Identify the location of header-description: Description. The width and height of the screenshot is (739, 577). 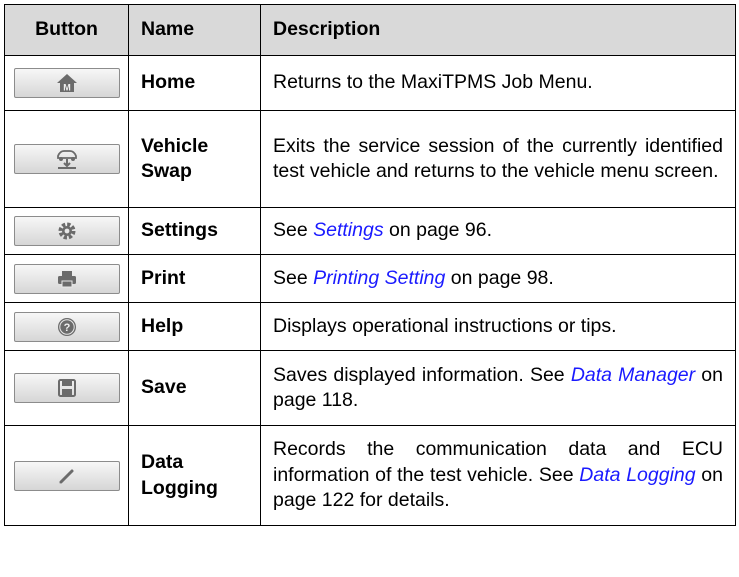
(498, 30).